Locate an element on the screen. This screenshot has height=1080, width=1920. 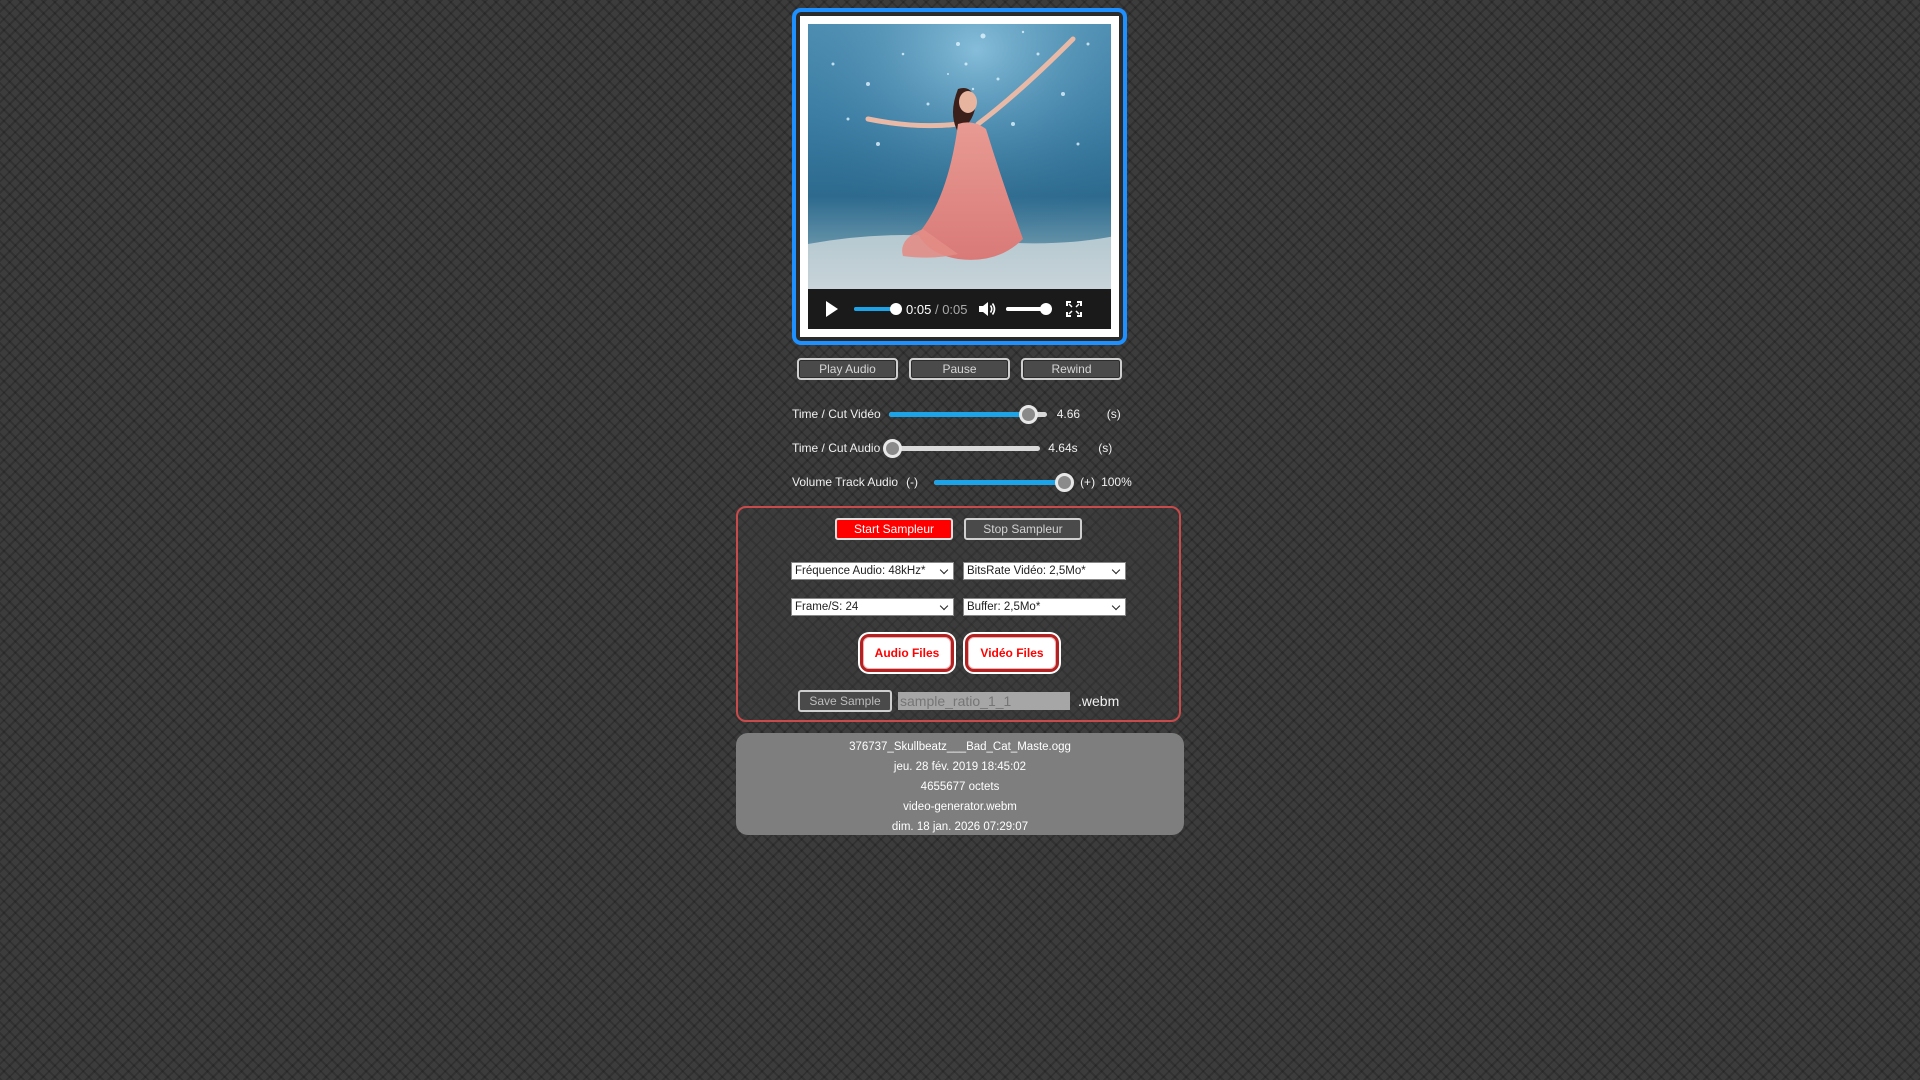
video-bitrate-select: BitsRate Vidéo: 2,5Mo* is located at coordinates (1044, 571).